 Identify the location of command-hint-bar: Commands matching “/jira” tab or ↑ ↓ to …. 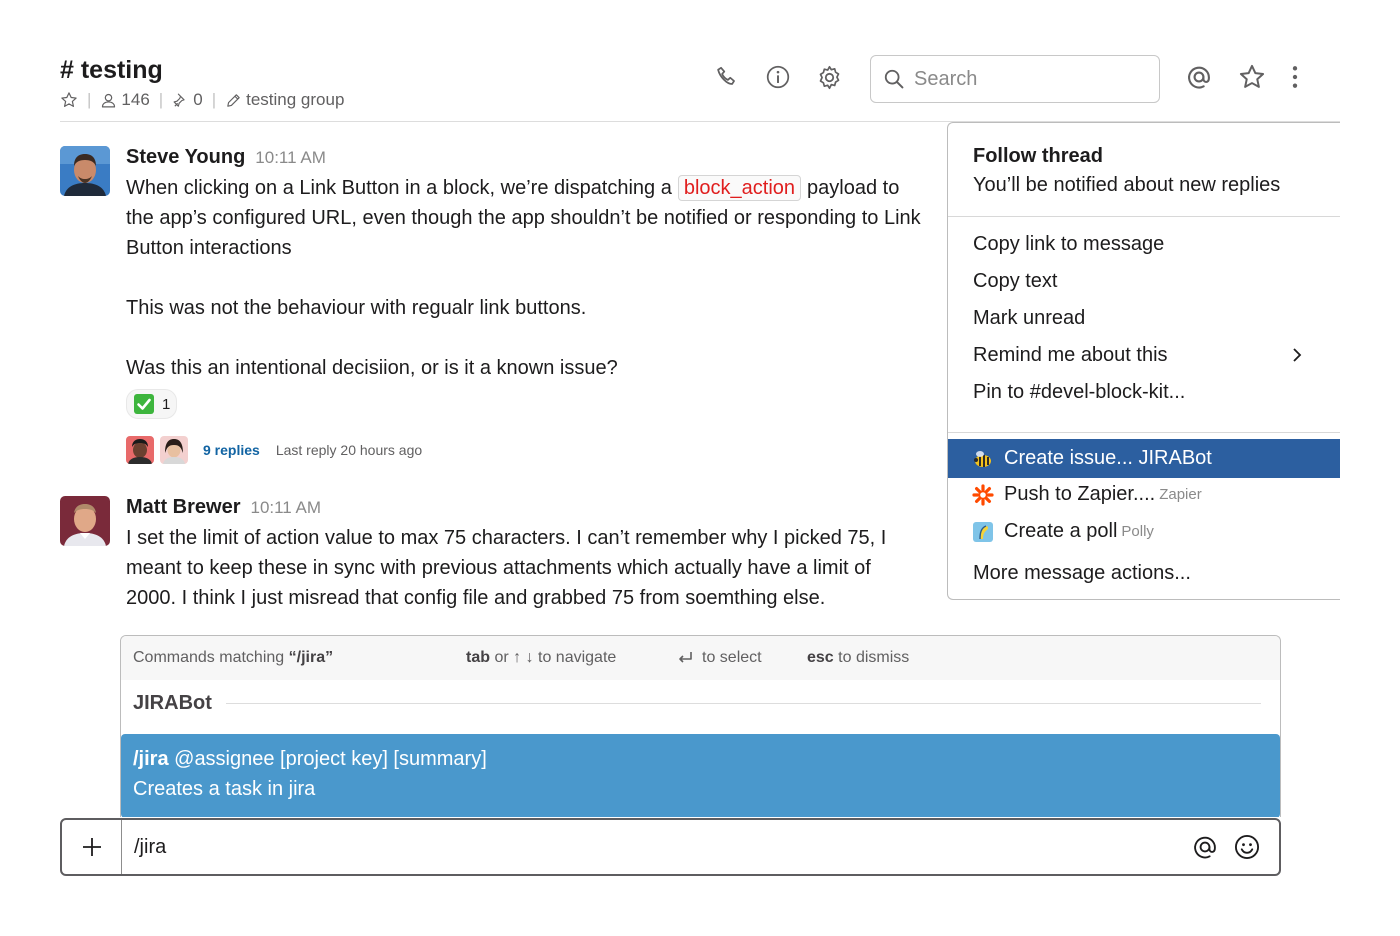
(700, 658).